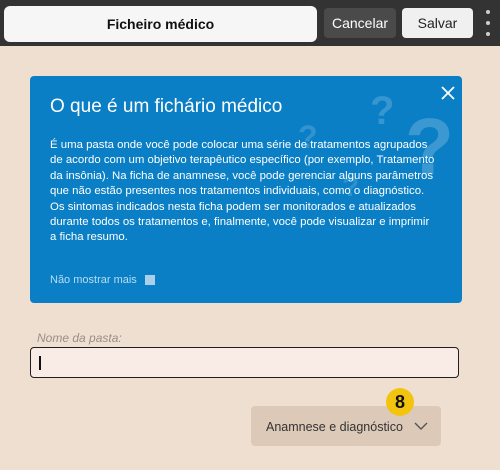  What do you see at coordinates (93, 280) in the screenshot?
I see `dont-show-label: Não mostrar mais` at bounding box center [93, 280].